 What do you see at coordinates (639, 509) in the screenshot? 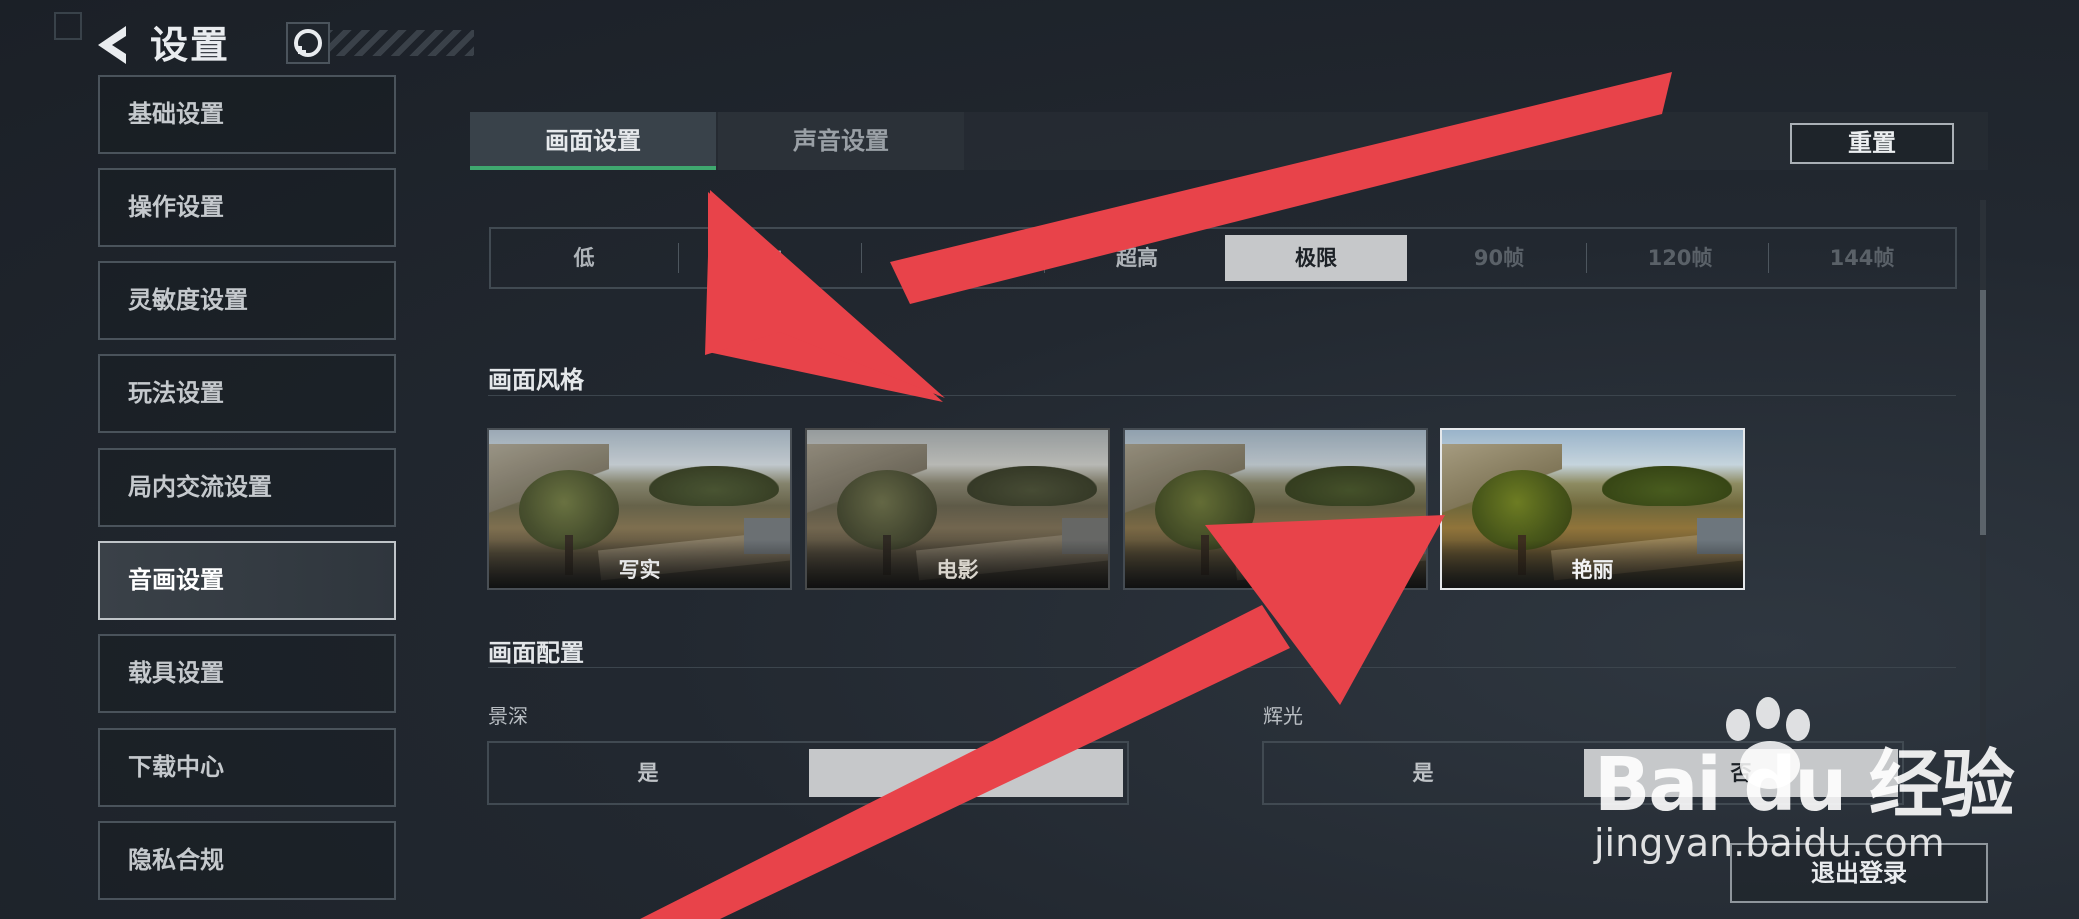
I see `style-option-realistic: 写实` at bounding box center [639, 509].